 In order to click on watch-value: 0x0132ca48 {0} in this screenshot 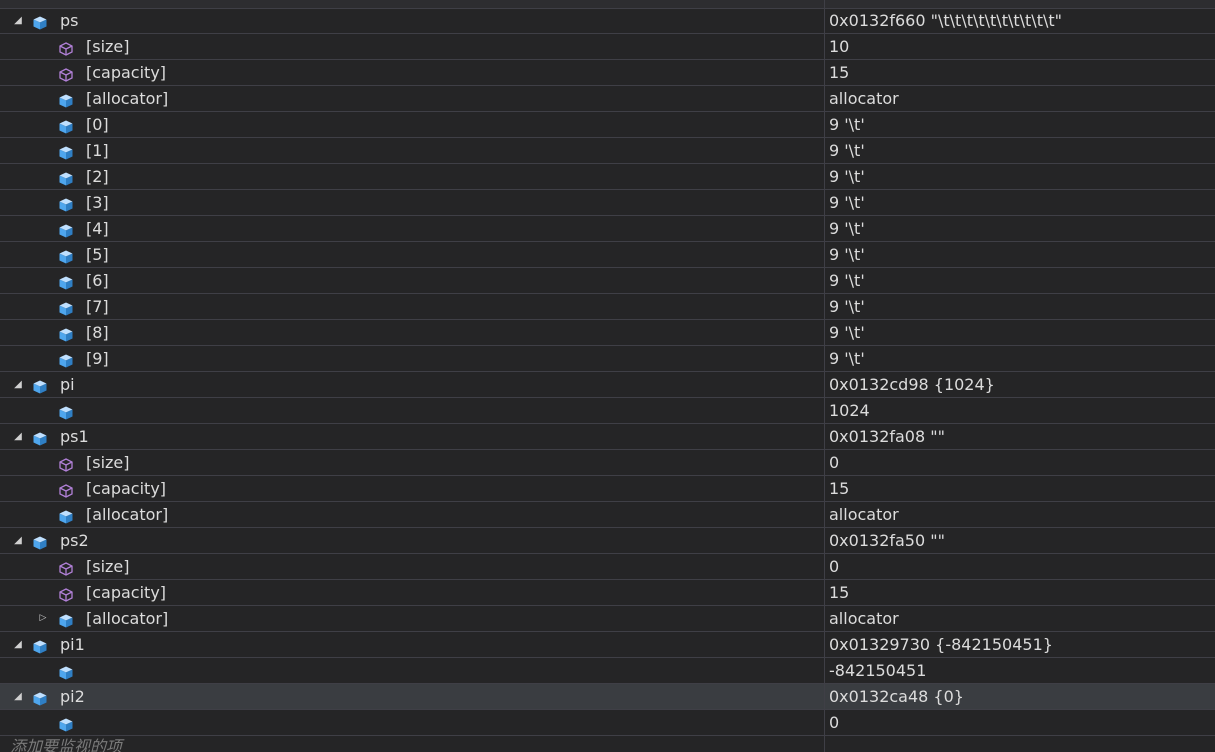, I will do `click(1021, 696)`.